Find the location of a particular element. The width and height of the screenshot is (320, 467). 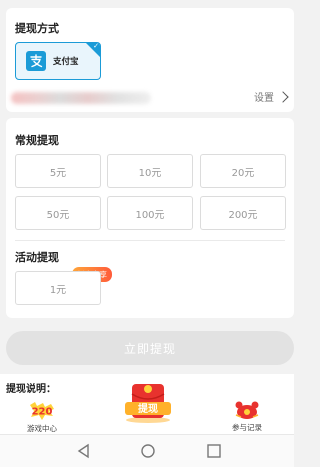

alipay-option: 支付宝 ✓ is located at coordinates (58, 61).